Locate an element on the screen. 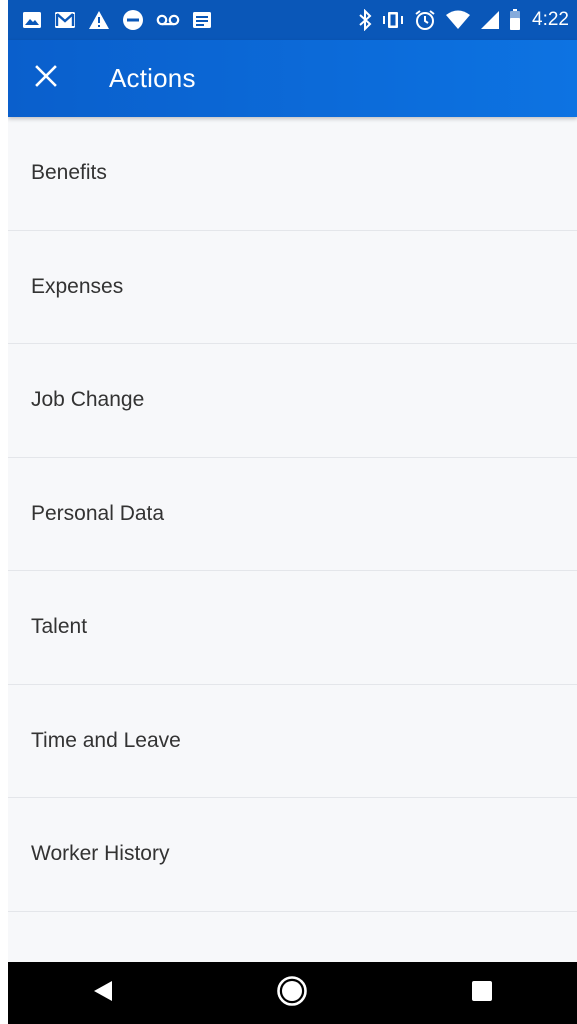  battery-icon is located at coordinates (515, 20).